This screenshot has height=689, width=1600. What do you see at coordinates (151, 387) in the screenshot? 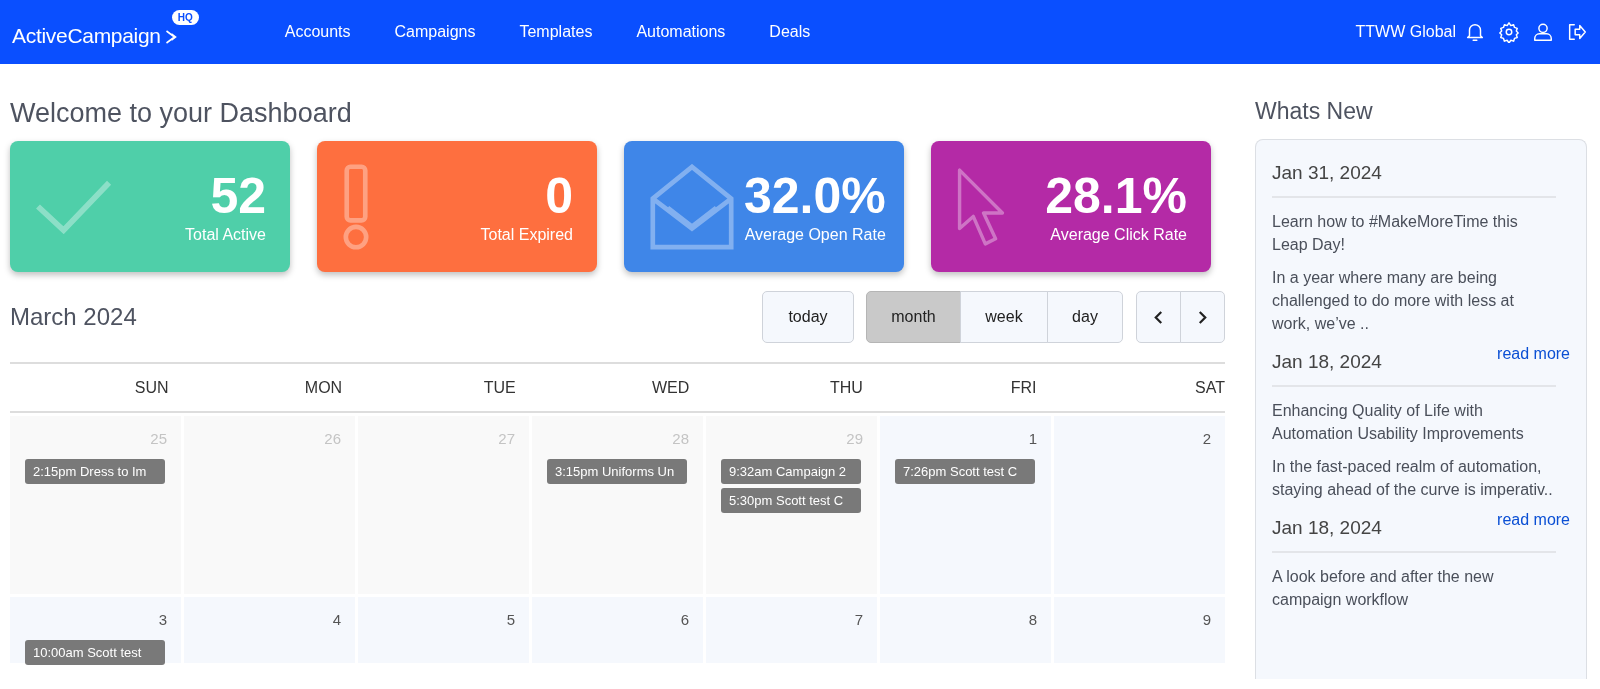
I see `weekday-header: SUN` at bounding box center [151, 387].